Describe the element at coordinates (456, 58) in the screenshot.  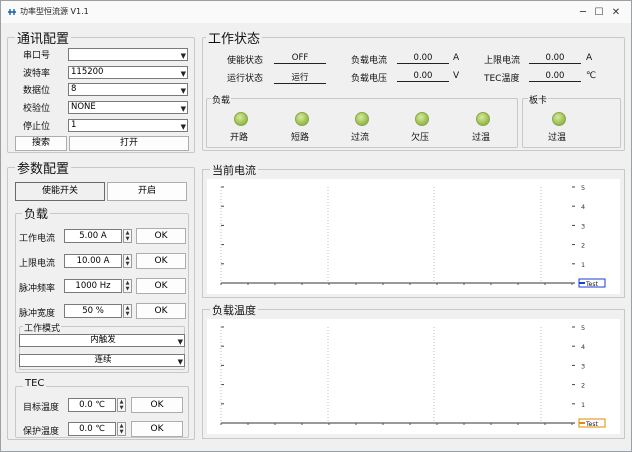
I see `load-current-unit: A` at that location.